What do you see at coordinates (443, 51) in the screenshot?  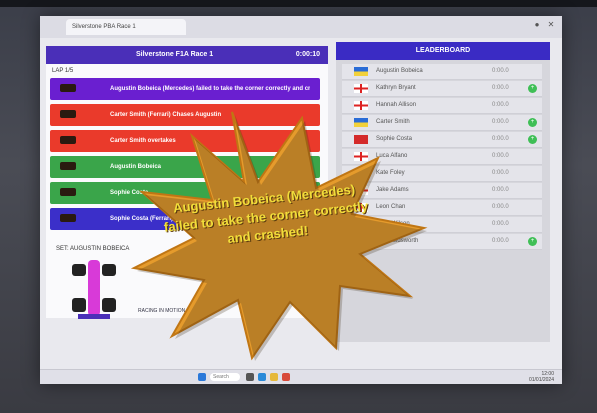 I see `leaderboard-title: LEADERBOARD` at bounding box center [443, 51].